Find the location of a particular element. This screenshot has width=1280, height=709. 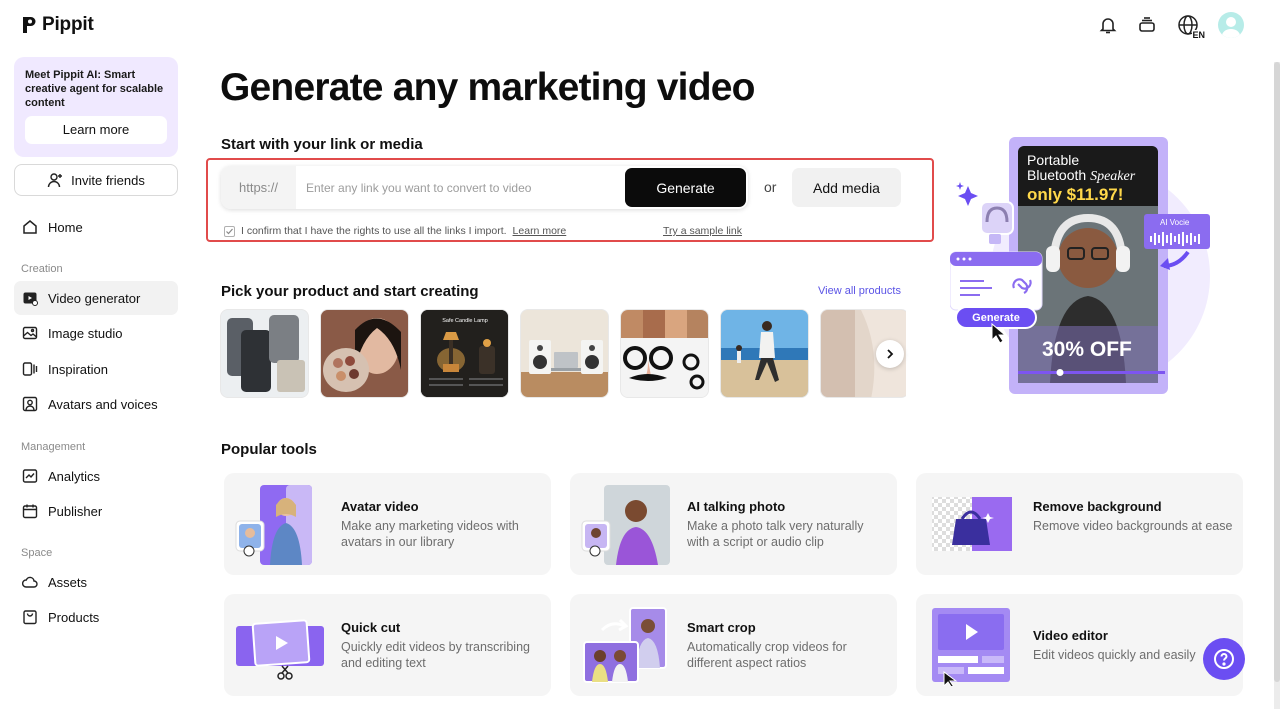

candle-lamp-label: Safe Candle Lamp is located at coordinates (465, 321).